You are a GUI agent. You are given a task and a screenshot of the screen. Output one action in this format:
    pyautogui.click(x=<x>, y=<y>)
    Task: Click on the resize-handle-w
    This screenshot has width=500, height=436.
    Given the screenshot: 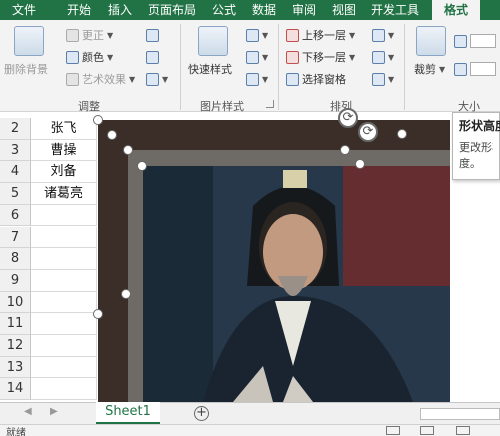 What is the action you would take?
    pyautogui.click(x=126, y=294)
    